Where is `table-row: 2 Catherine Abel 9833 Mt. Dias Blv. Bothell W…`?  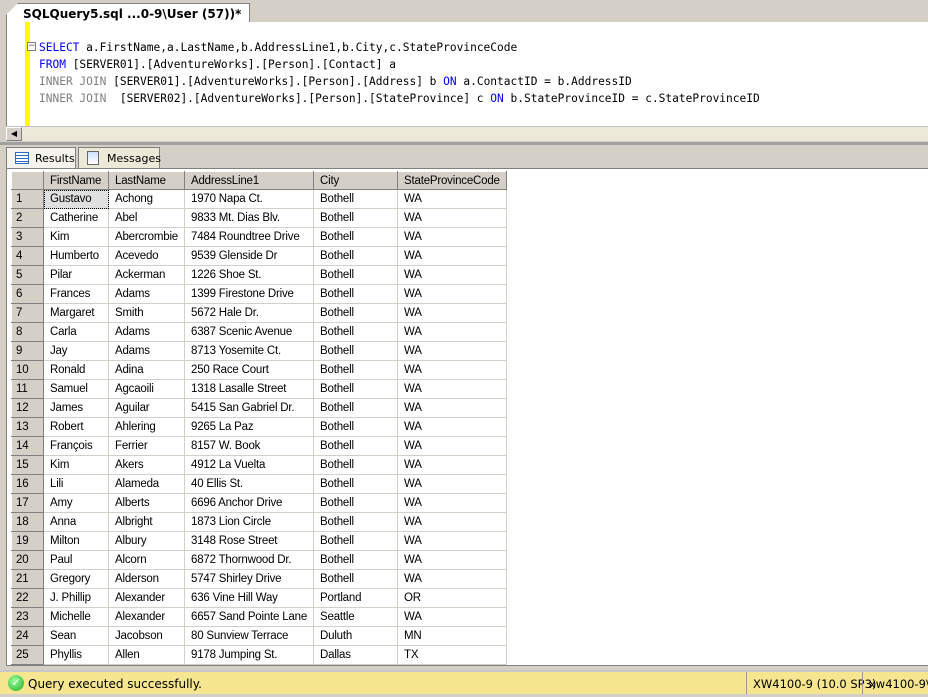
table-row: 2 Catherine Abel 9833 Mt. Dias Blv. Bothell W… is located at coordinates (259, 218).